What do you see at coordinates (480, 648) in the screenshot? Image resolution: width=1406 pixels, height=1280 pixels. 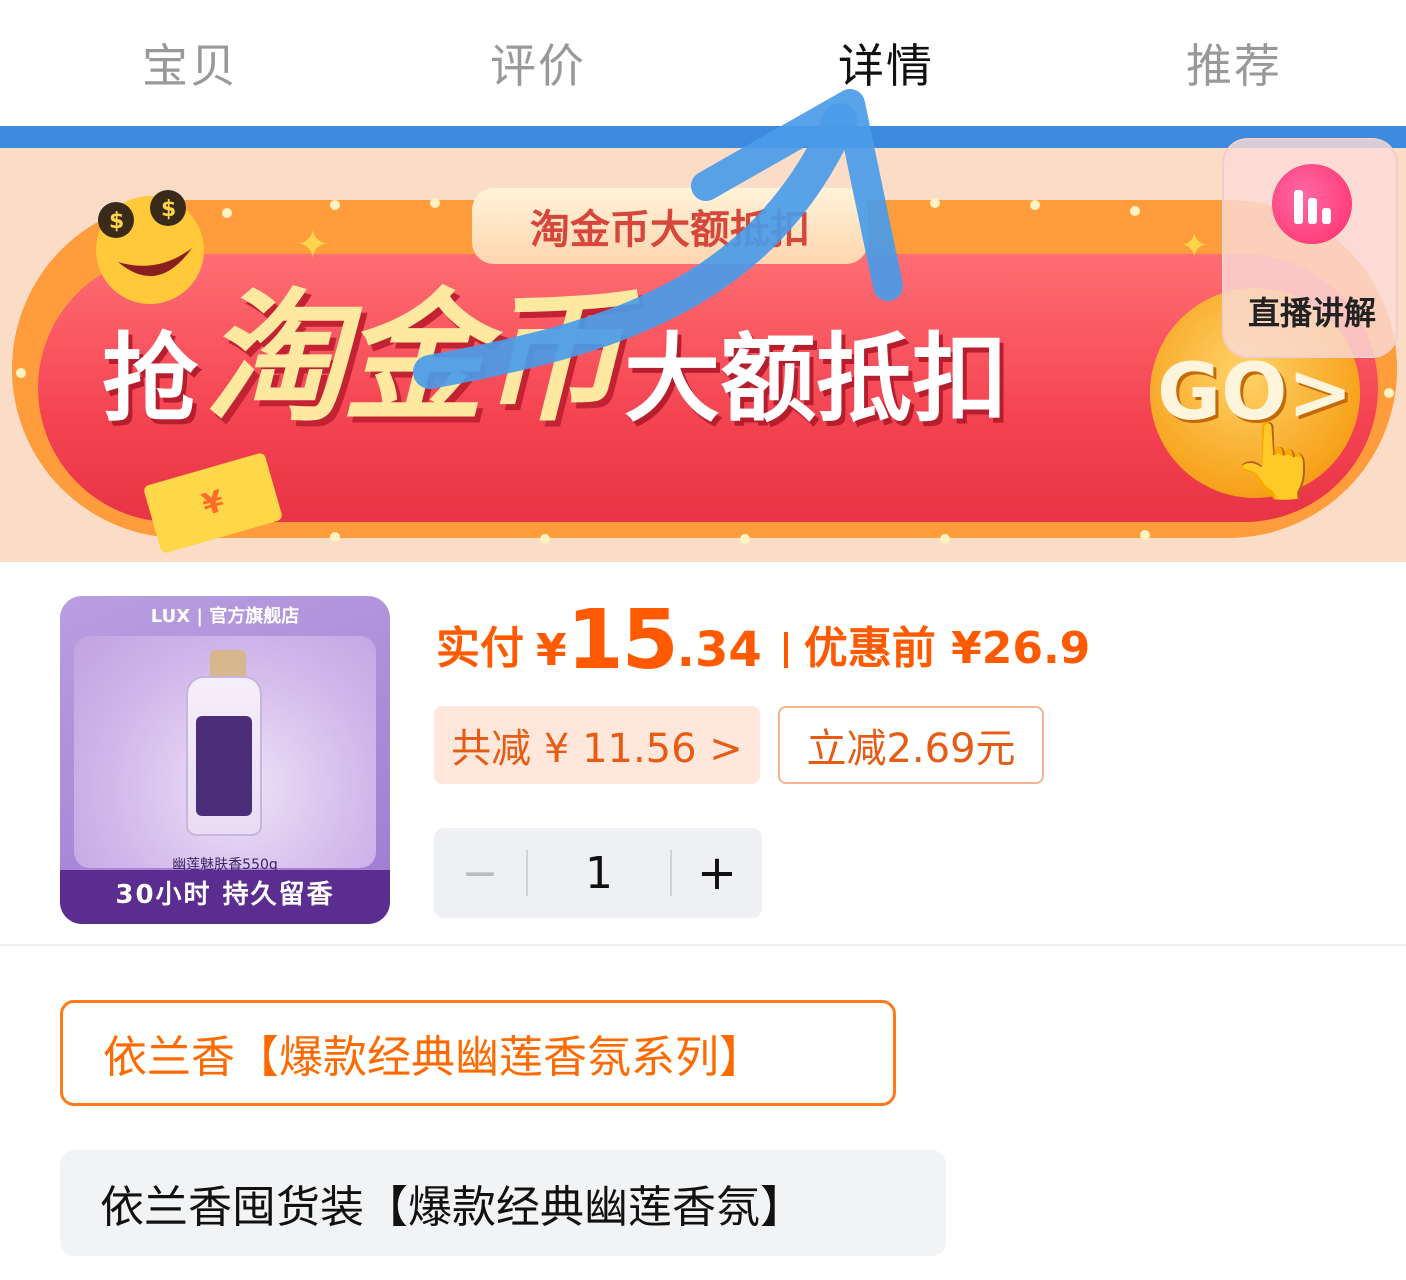 I see `price-label: 实付` at bounding box center [480, 648].